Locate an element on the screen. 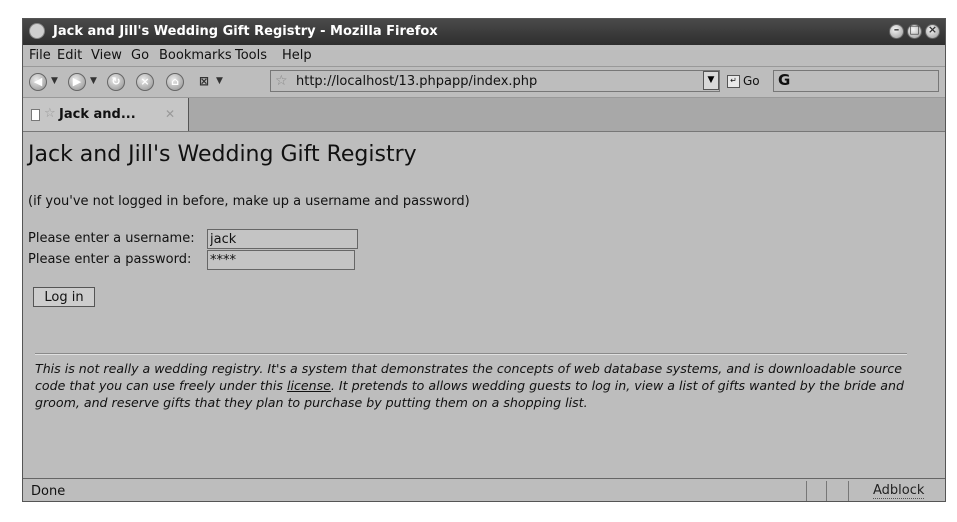  menu-bookmarks: Bookmarks is located at coordinates (195, 55).